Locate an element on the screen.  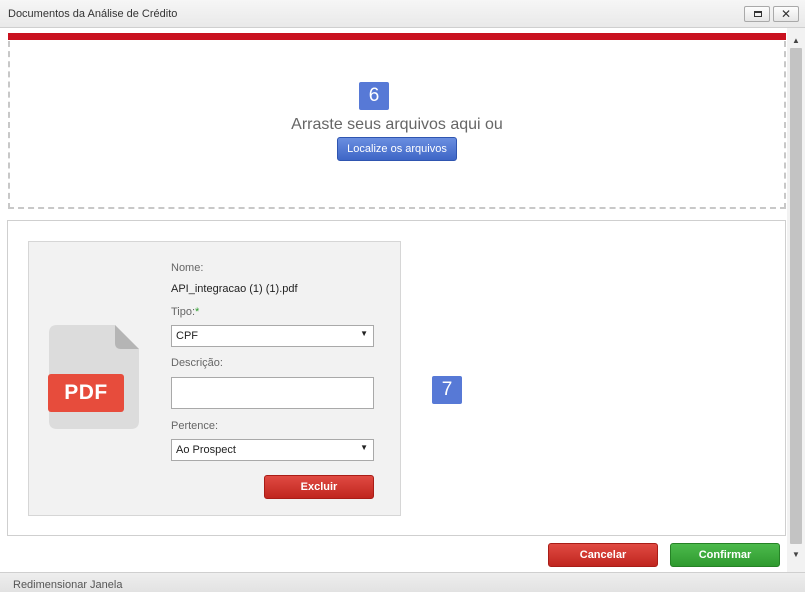
resize-window-label: Redimensionar Janela is located at coordinates (67, 585).